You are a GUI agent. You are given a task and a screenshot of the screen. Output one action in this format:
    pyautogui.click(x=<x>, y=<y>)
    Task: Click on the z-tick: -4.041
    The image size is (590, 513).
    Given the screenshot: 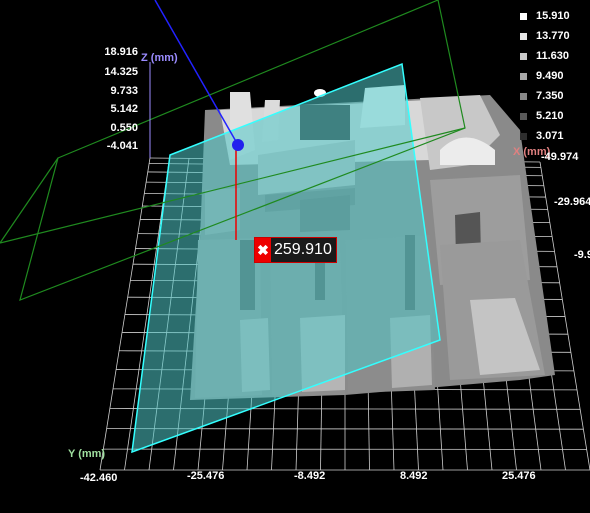 What is the action you would take?
    pyautogui.click(x=122, y=146)
    